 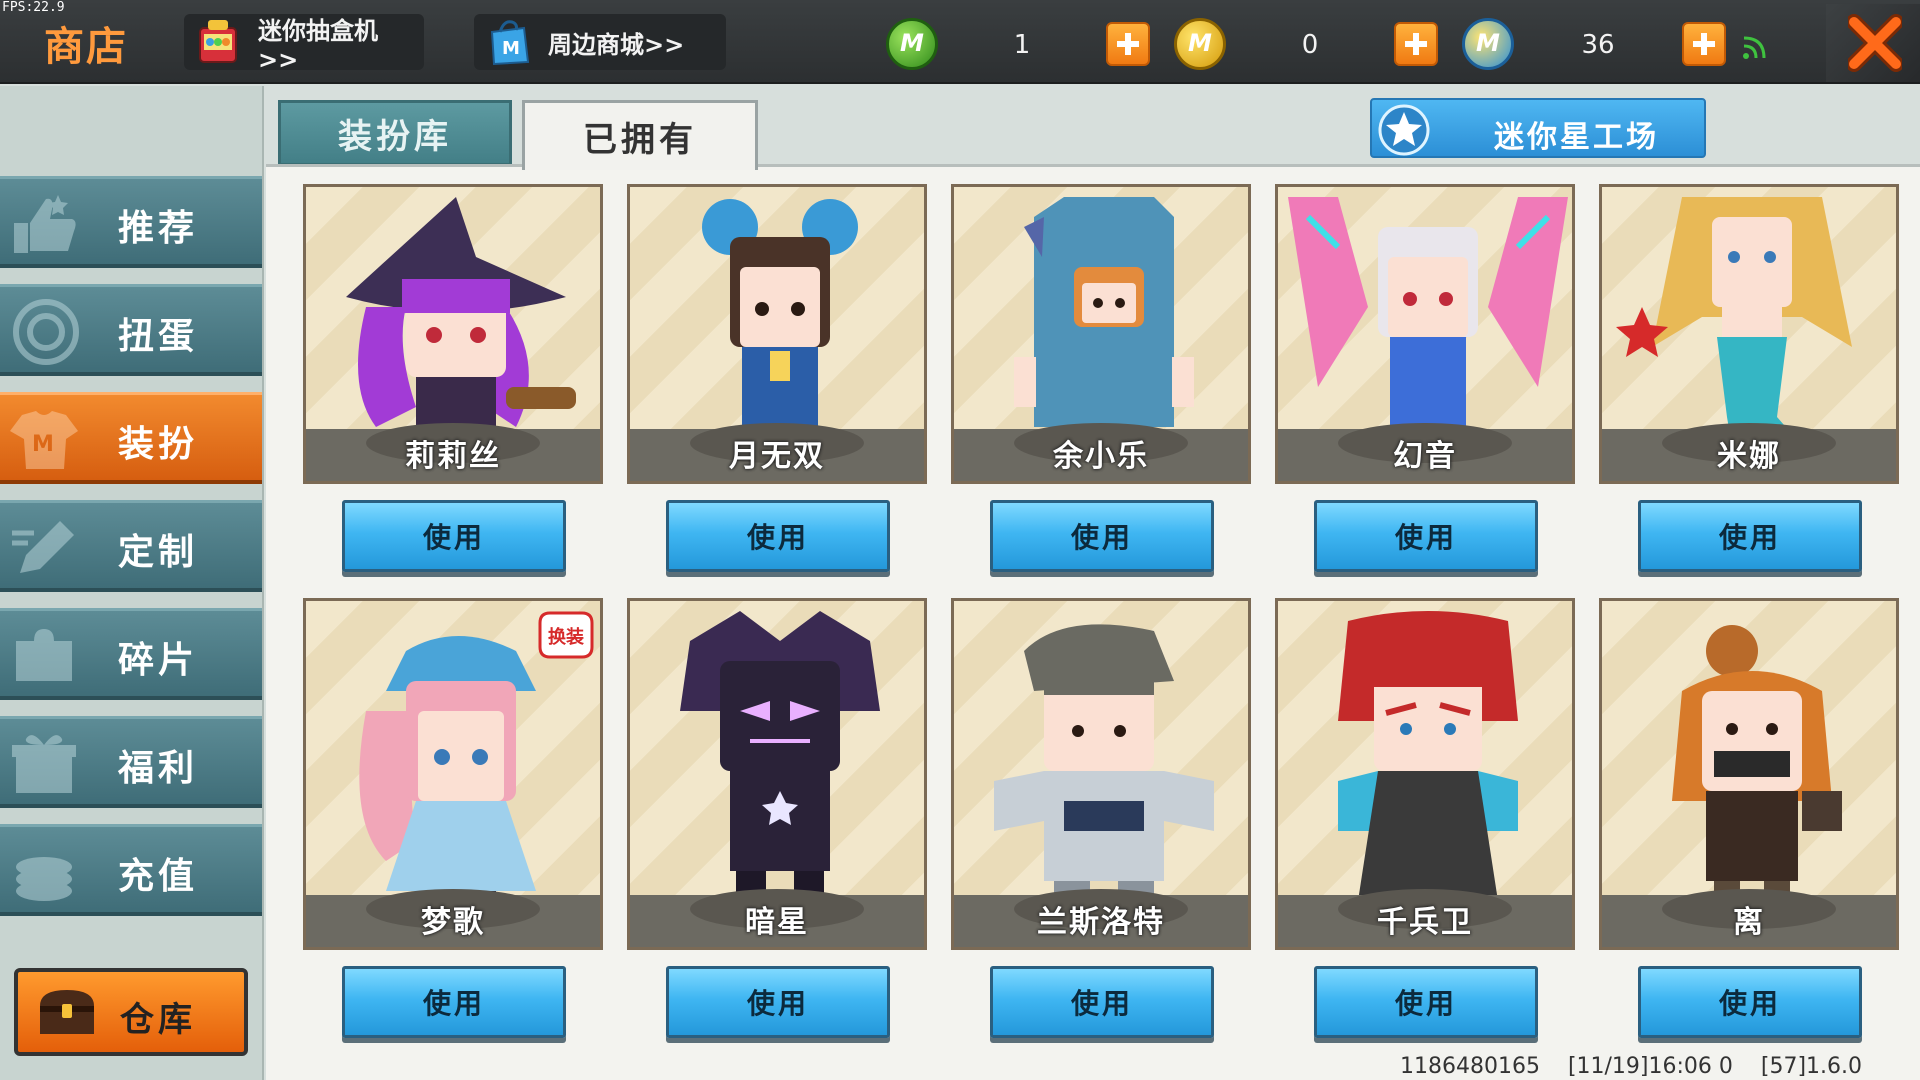 I want to click on currency-mini-bean: M 1, so click(x=1021, y=45).